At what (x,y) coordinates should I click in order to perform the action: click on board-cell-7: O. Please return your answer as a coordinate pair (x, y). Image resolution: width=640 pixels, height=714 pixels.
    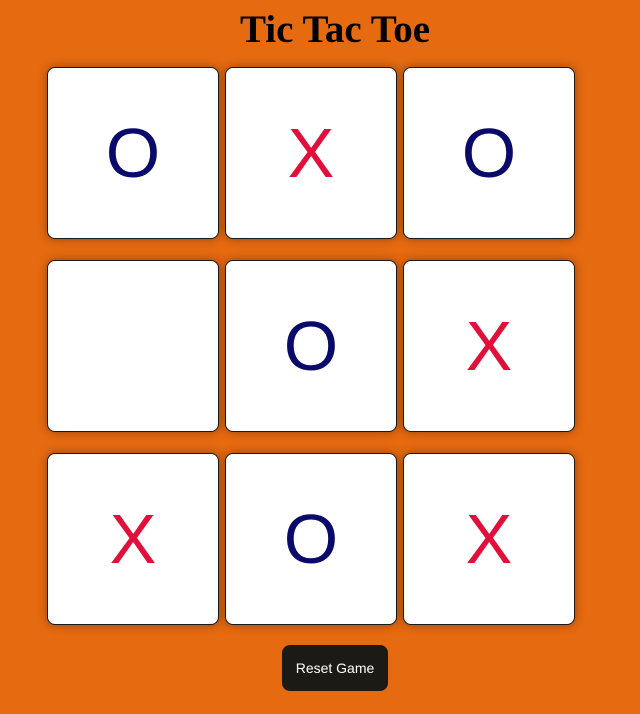
    Looking at the image, I should click on (311, 539).